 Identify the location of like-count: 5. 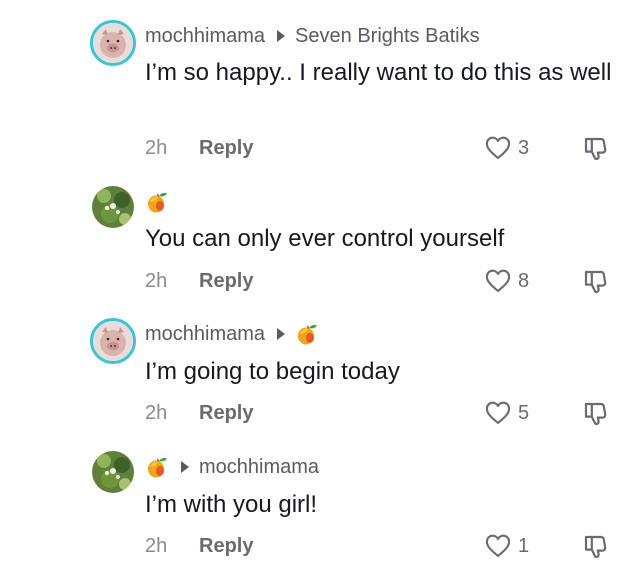
(524, 412).